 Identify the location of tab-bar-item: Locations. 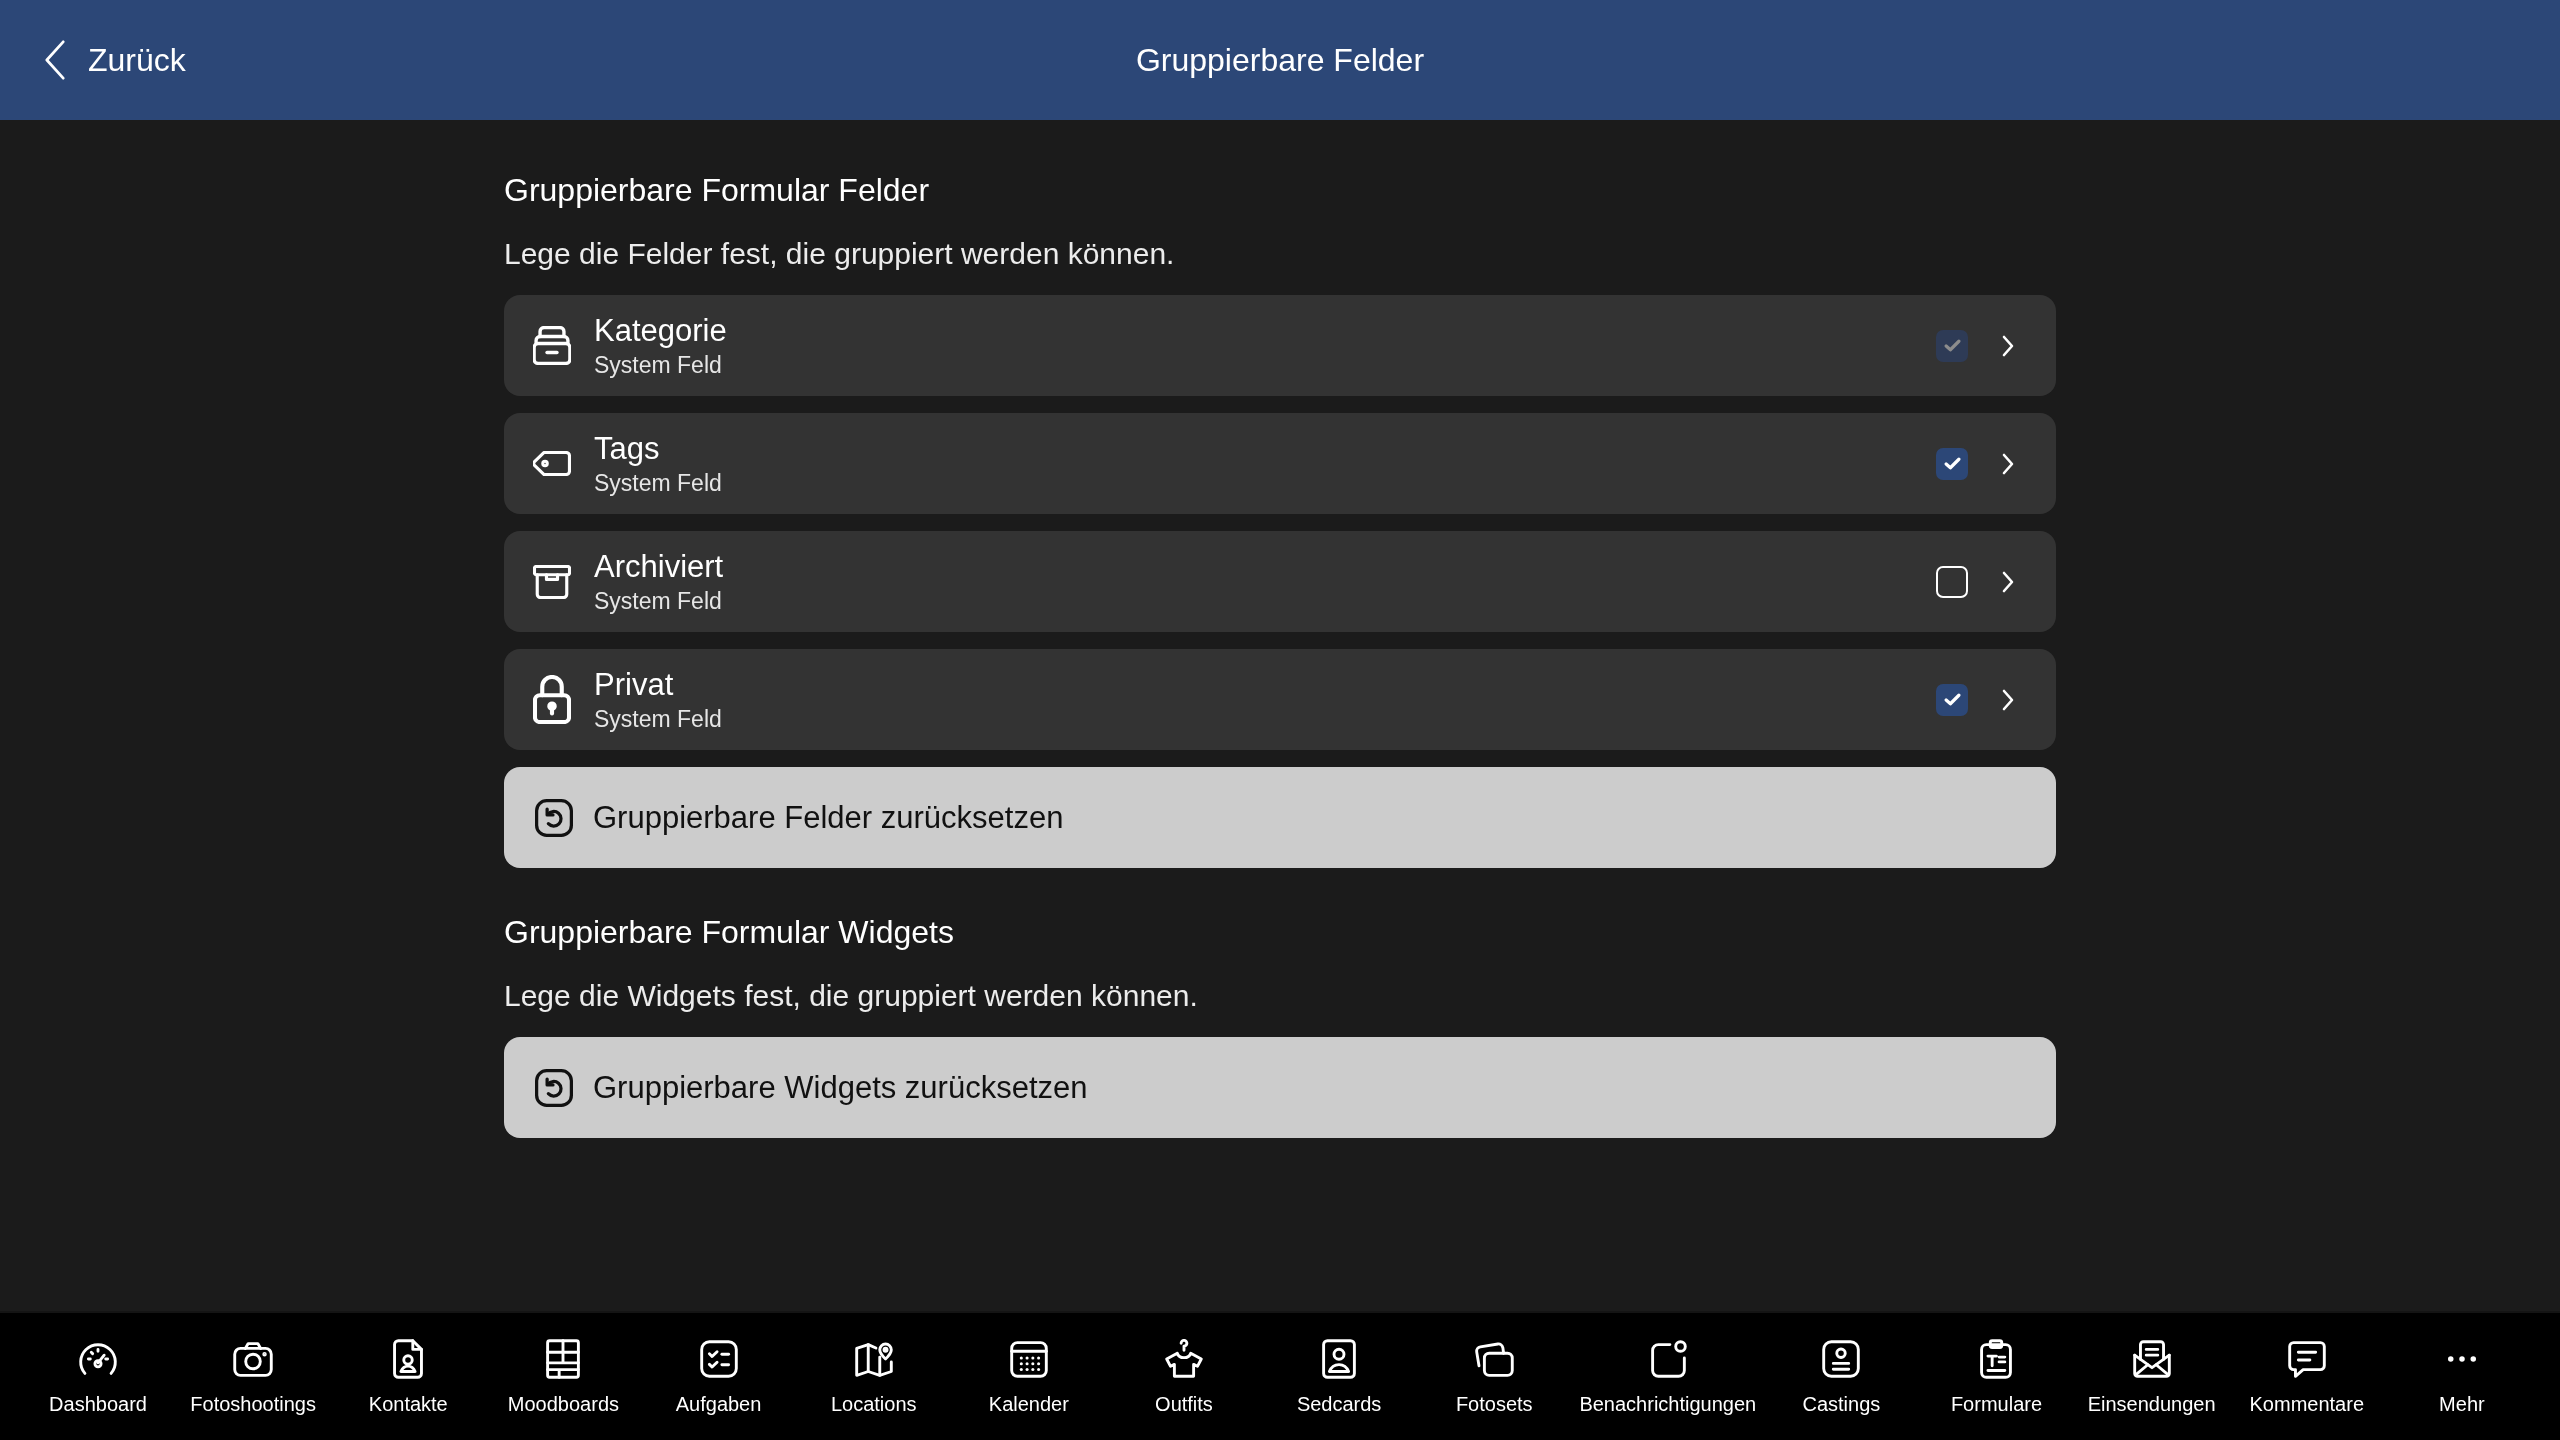
(873, 1376).